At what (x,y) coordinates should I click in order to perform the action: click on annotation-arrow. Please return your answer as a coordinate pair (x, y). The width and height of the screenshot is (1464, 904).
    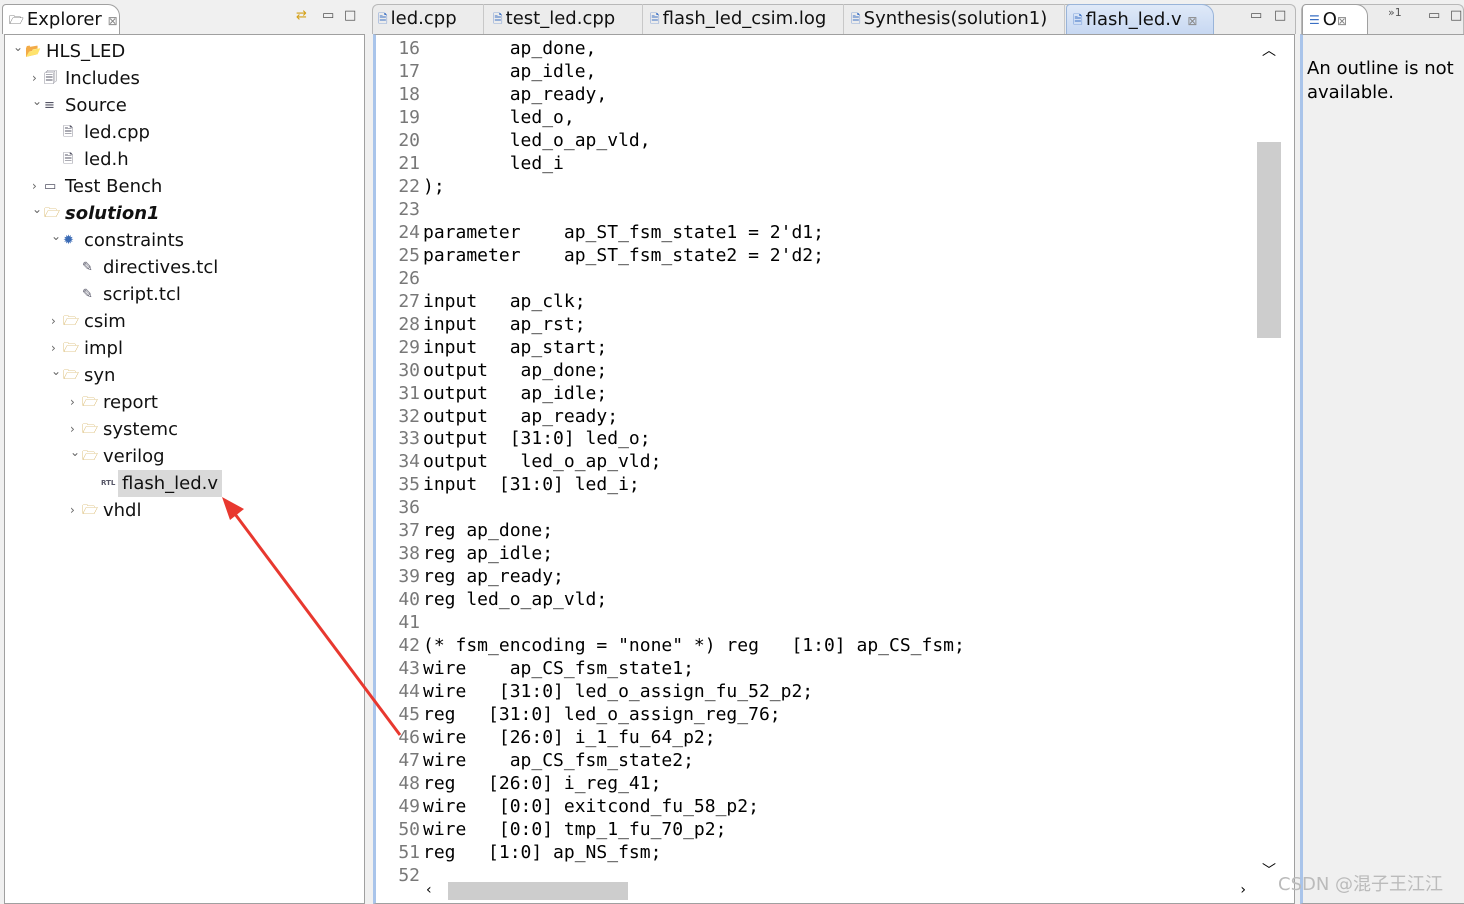
    Looking at the image, I should click on (312, 616).